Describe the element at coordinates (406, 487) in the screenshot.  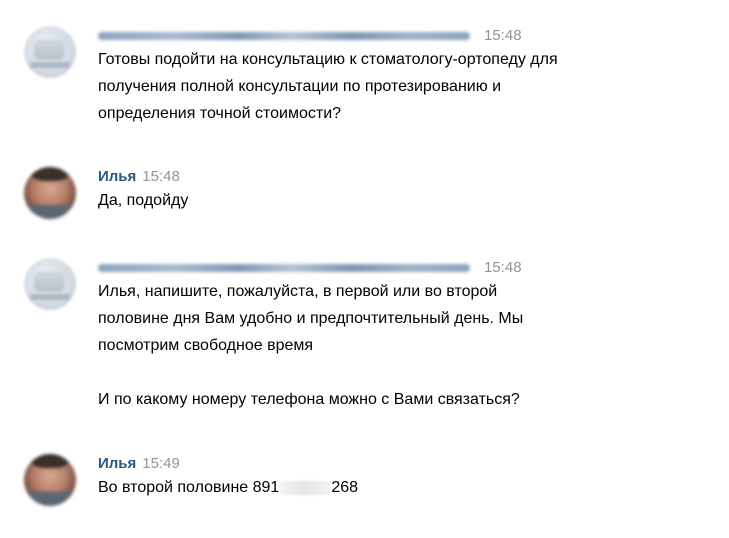
I see `message-text-line: Во второй половине 891 268` at that location.